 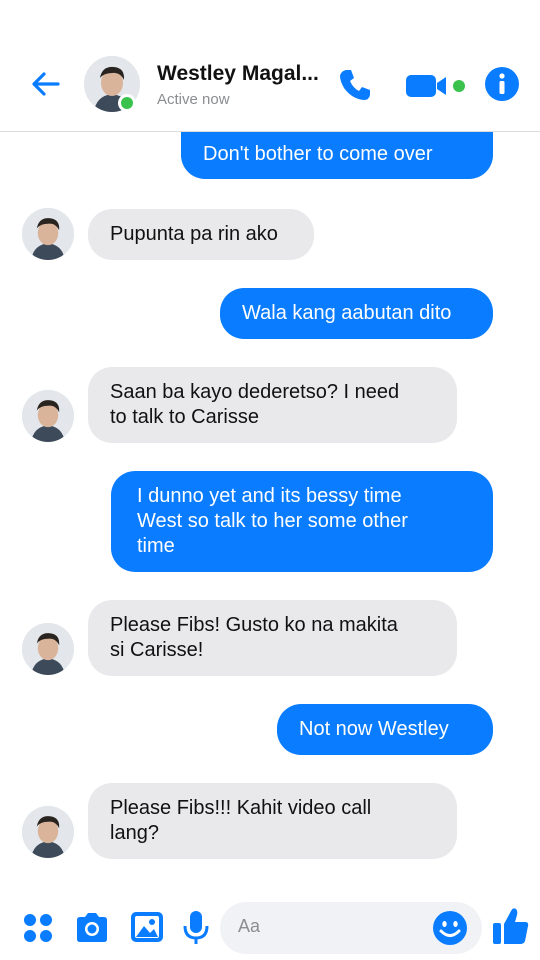 What do you see at coordinates (249, 926) in the screenshot?
I see `message-input-placeholder: Aa` at bounding box center [249, 926].